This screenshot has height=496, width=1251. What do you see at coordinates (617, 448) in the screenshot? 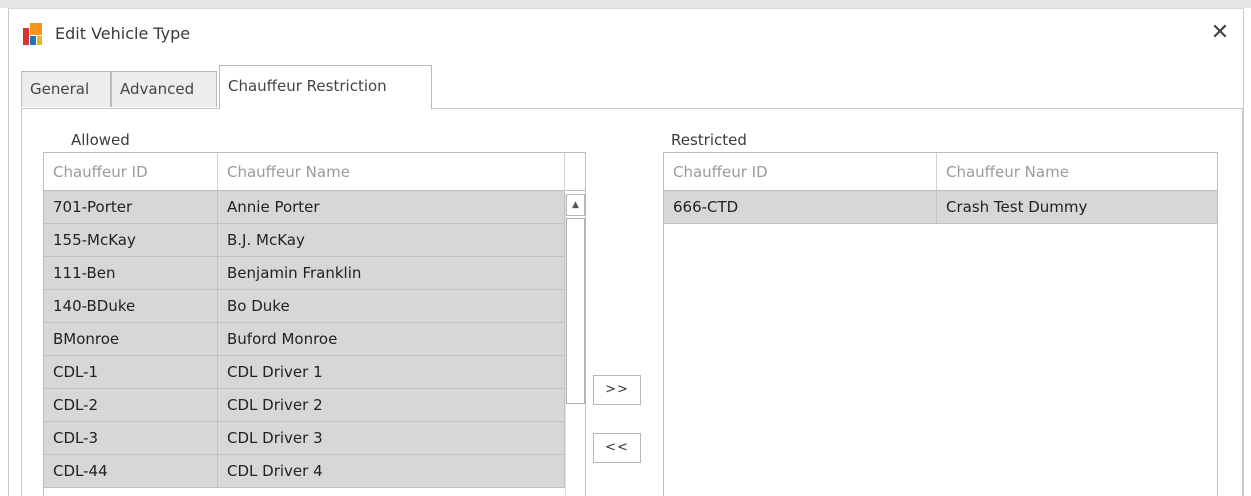
I see `move-to-allowed-button: <<` at bounding box center [617, 448].